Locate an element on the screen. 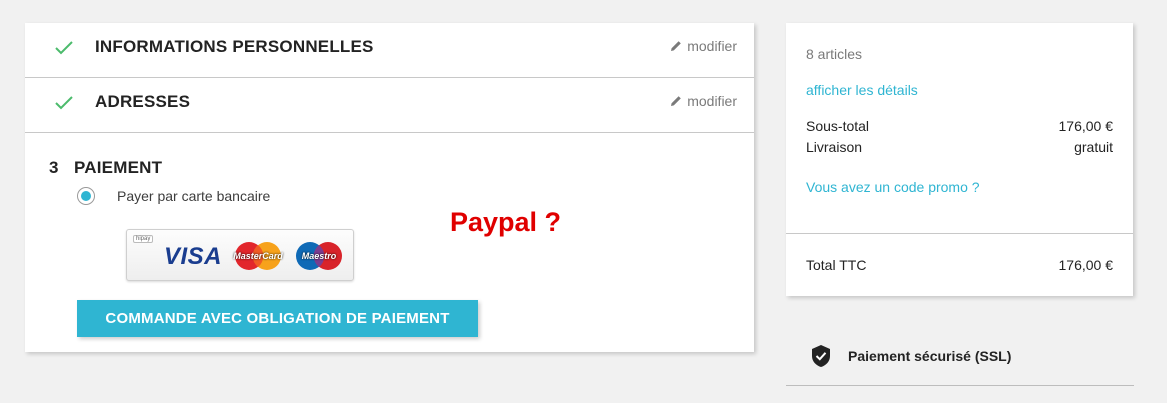  edit-addresses-link: modifier is located at coordinates (703, 101).